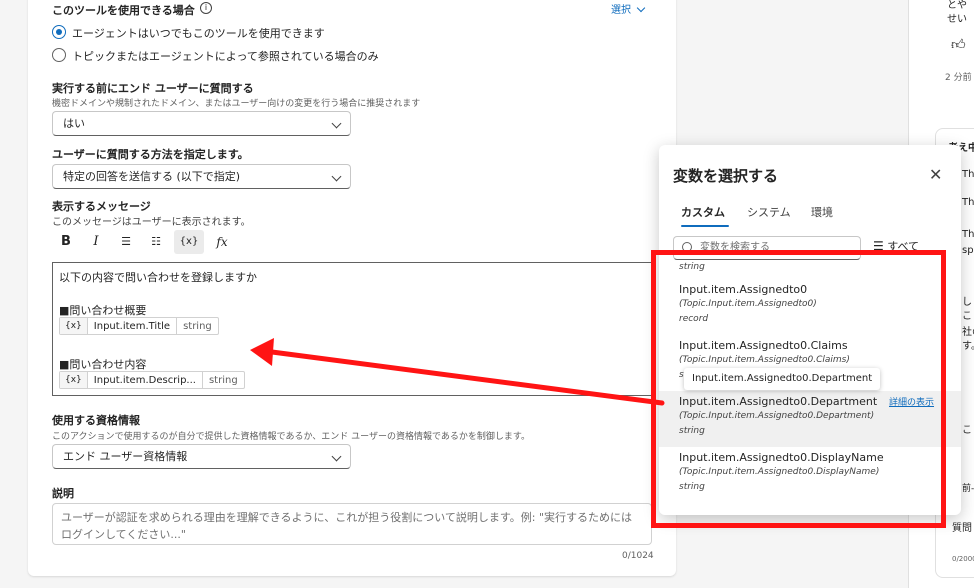 This screenshot has width=974, height=588. I want to click on annotation-arrow, so click(457, 372).